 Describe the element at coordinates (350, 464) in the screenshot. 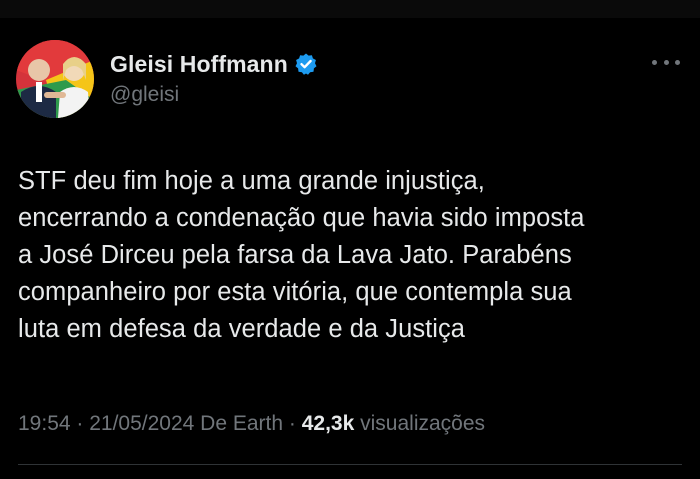

I see `divider` at that location.